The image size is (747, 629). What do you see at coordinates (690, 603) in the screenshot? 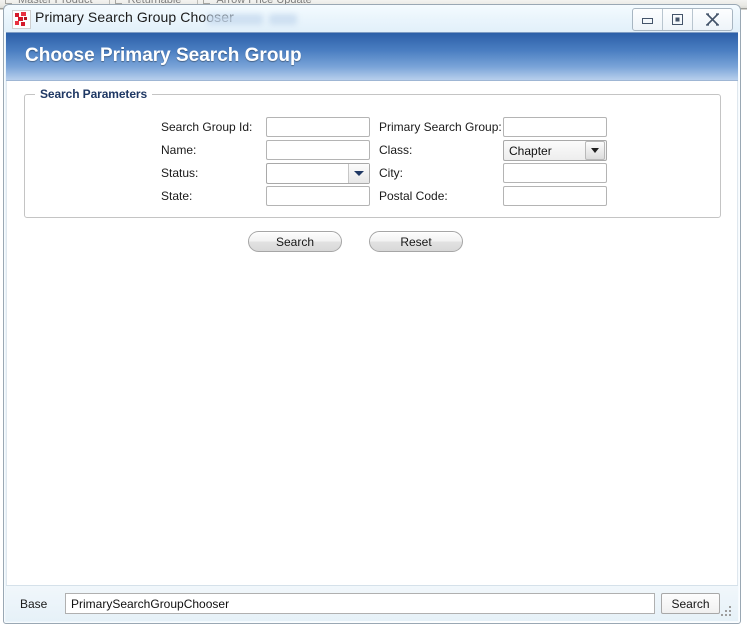
I see `status-search-button: Search` at bounding box center [690, 603].